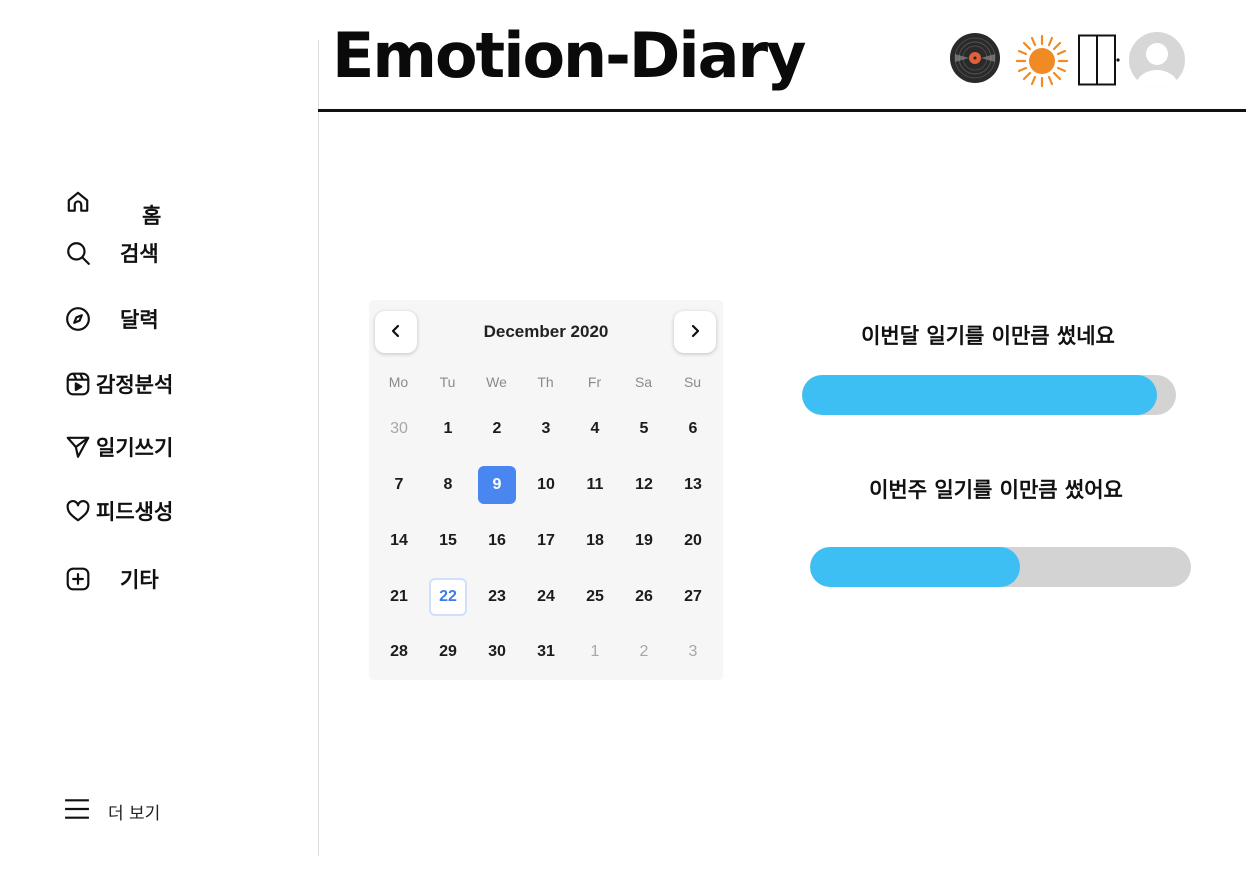  I want to click on weekday-label: Sa, so click(643, 382).